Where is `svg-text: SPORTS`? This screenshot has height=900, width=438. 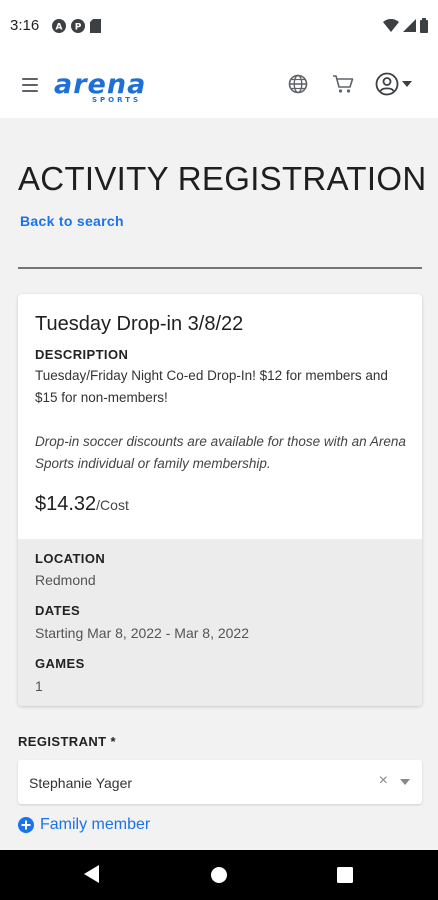 svg-text: SPORTS is located at coordinates (116, 100).